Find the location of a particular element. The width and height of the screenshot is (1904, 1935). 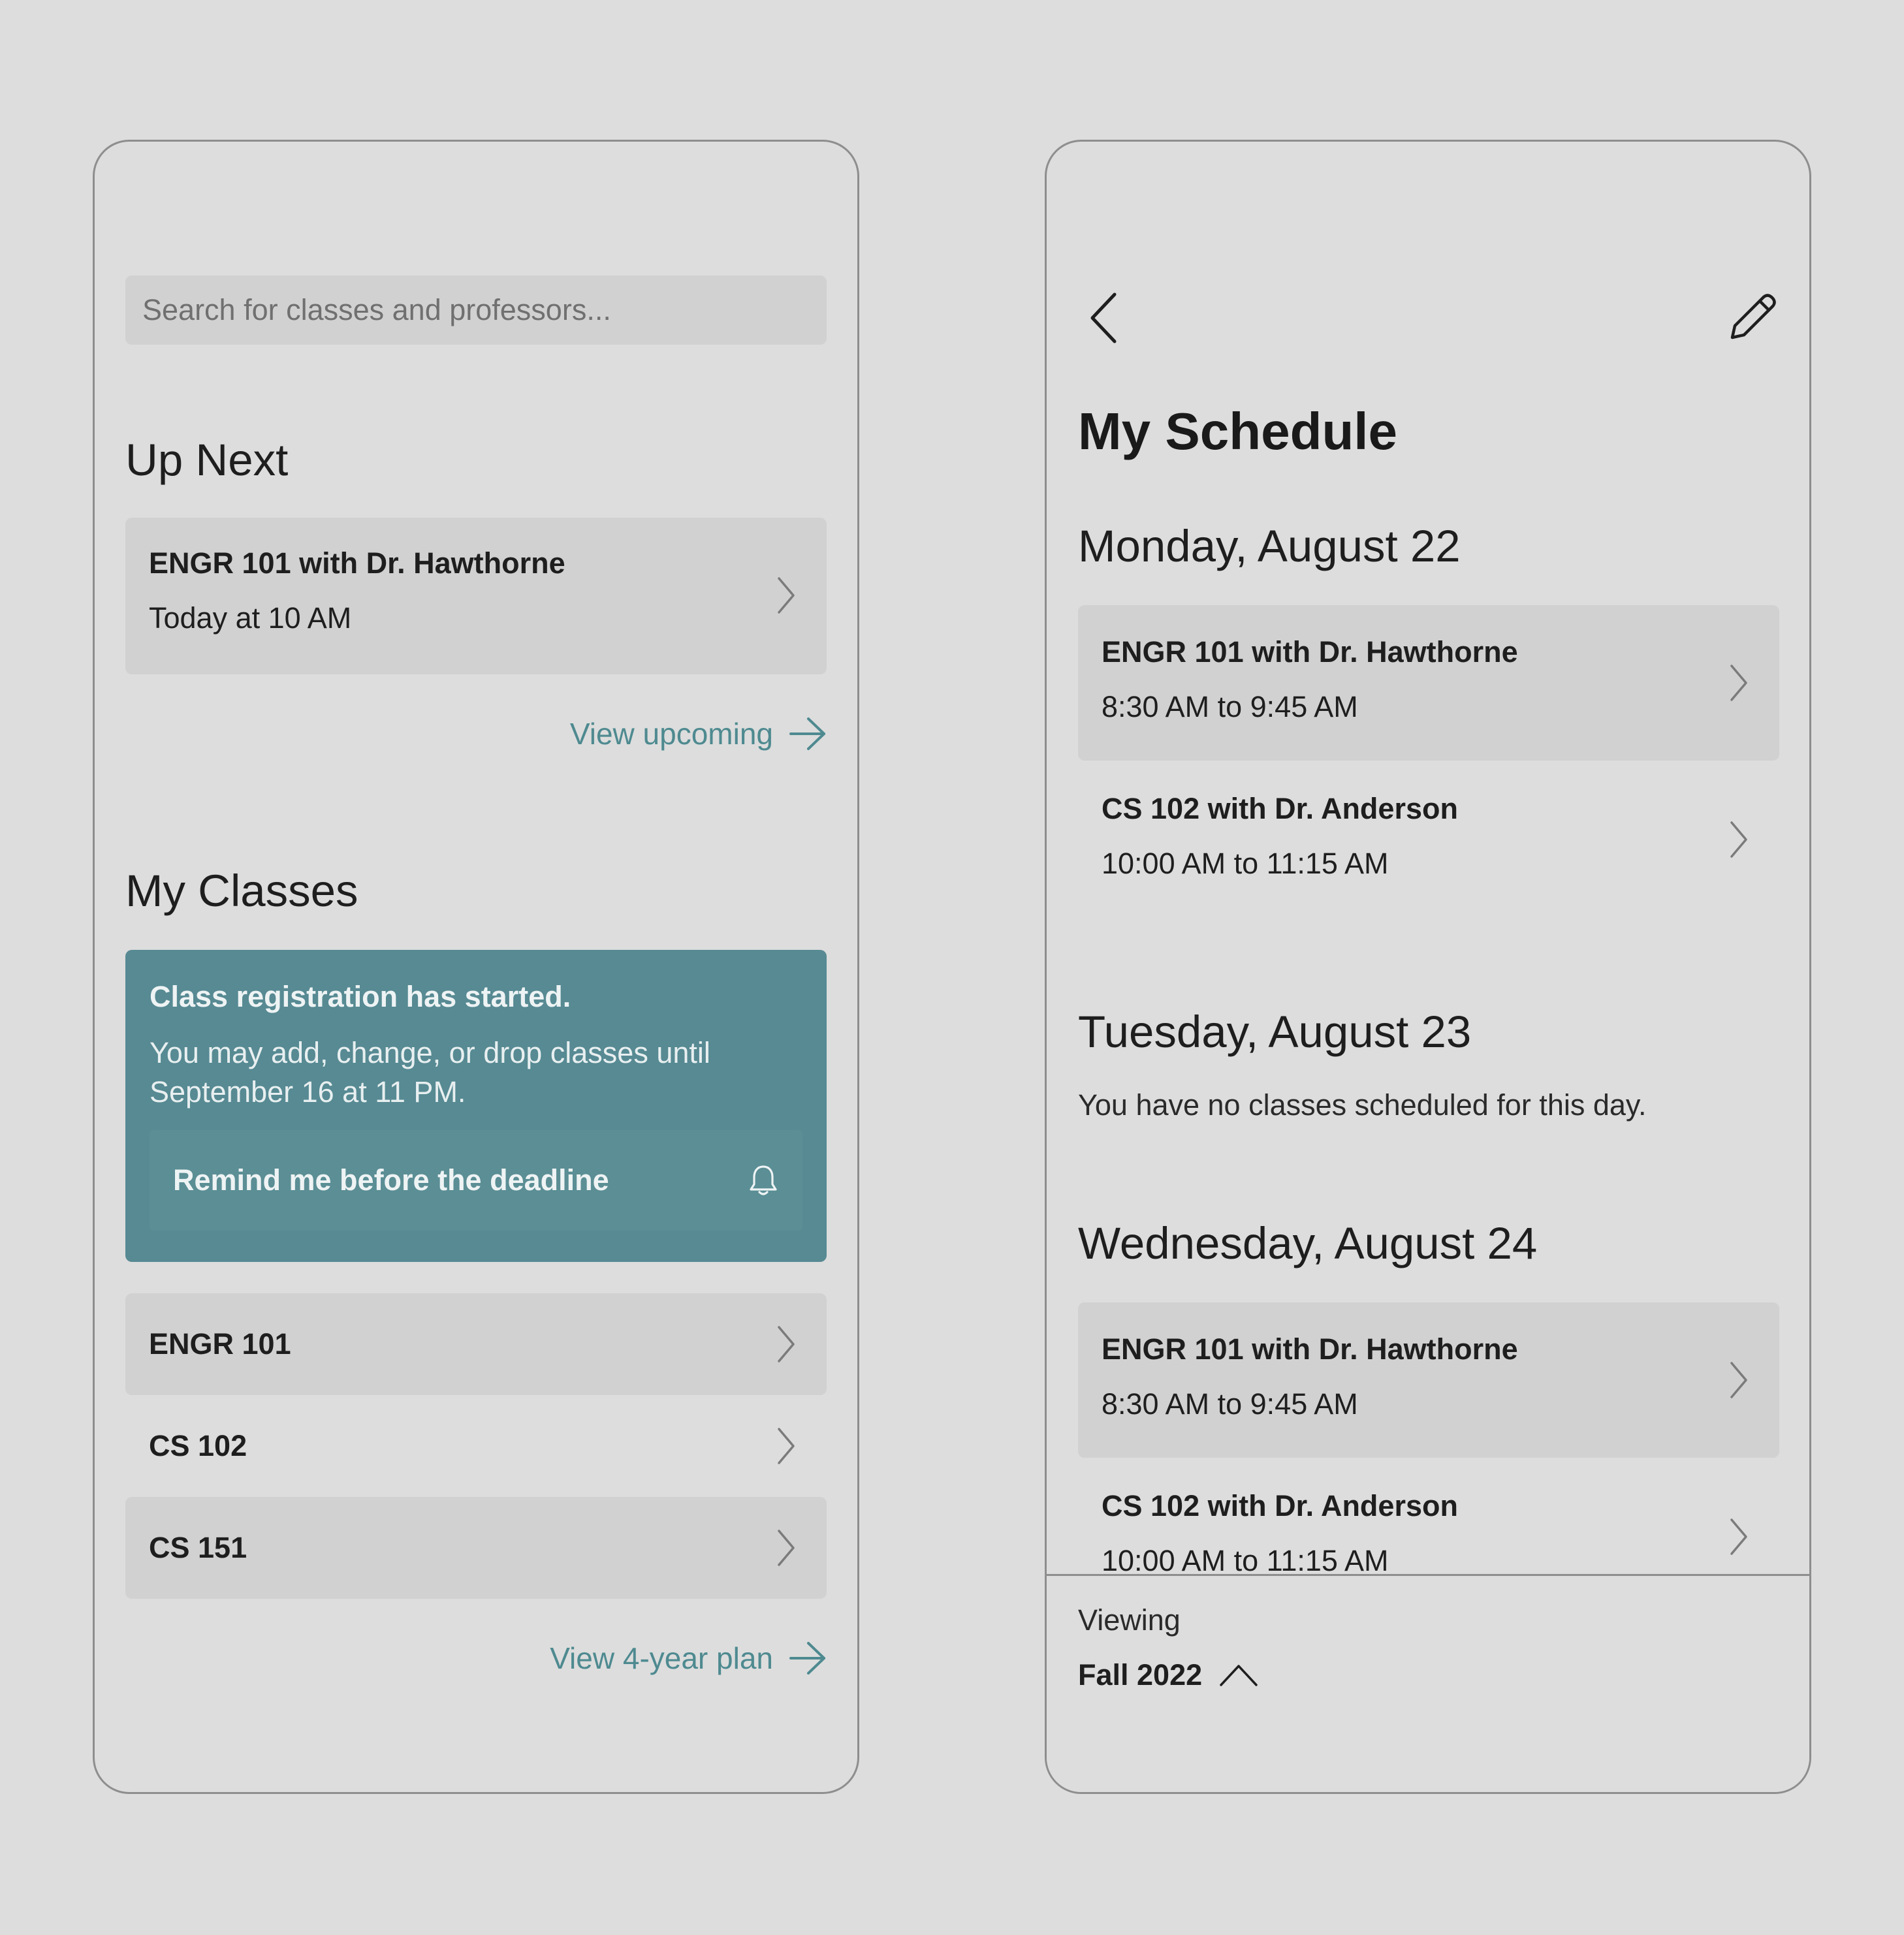

class-row-cs-102: CS 102 is located at coordinates (476, 1446).